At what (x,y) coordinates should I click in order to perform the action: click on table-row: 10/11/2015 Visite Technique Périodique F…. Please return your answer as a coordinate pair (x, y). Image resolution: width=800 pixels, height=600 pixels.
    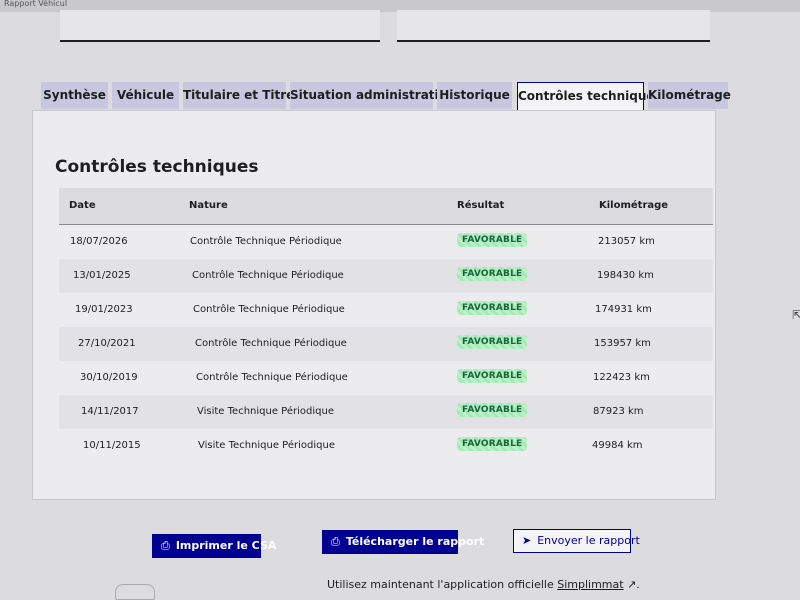
    Looking at the image, I should click on (386, 446).